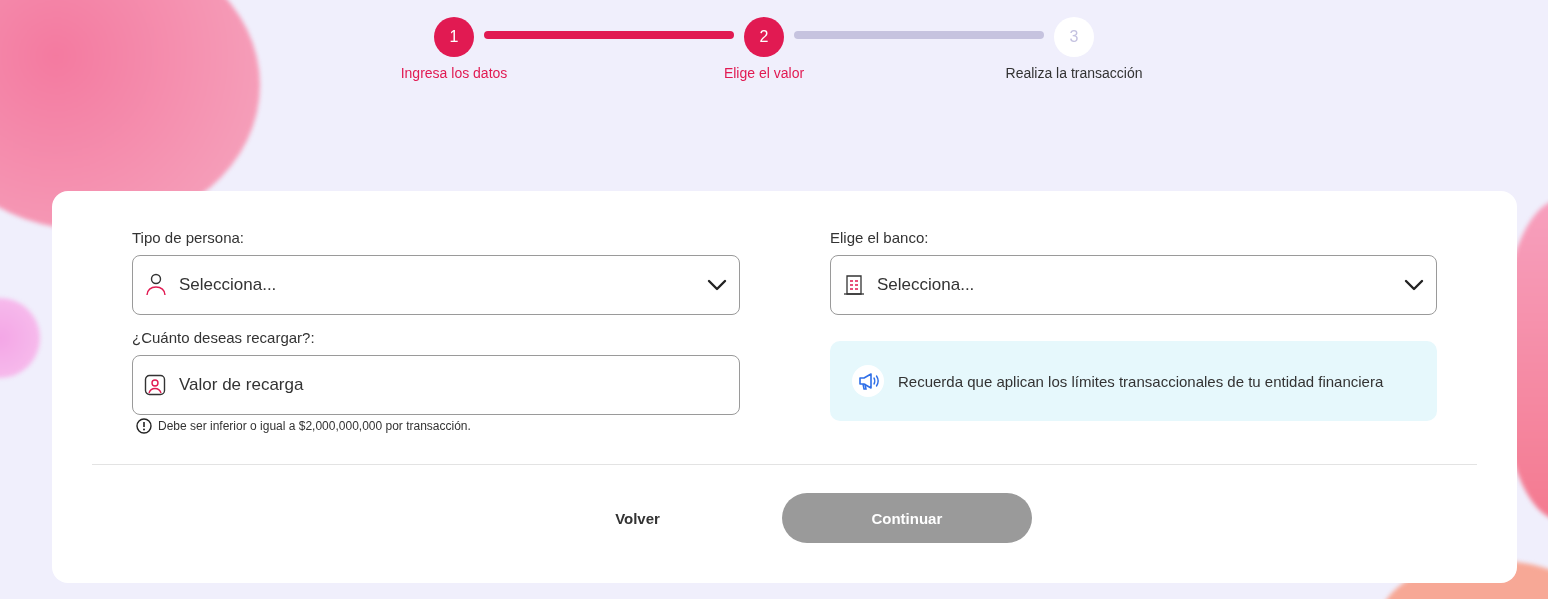  What do you see at coordinates (189, 237) in the screenshot?
I see `field-label: Tipo de persona:` at bounding box center [189, 237].